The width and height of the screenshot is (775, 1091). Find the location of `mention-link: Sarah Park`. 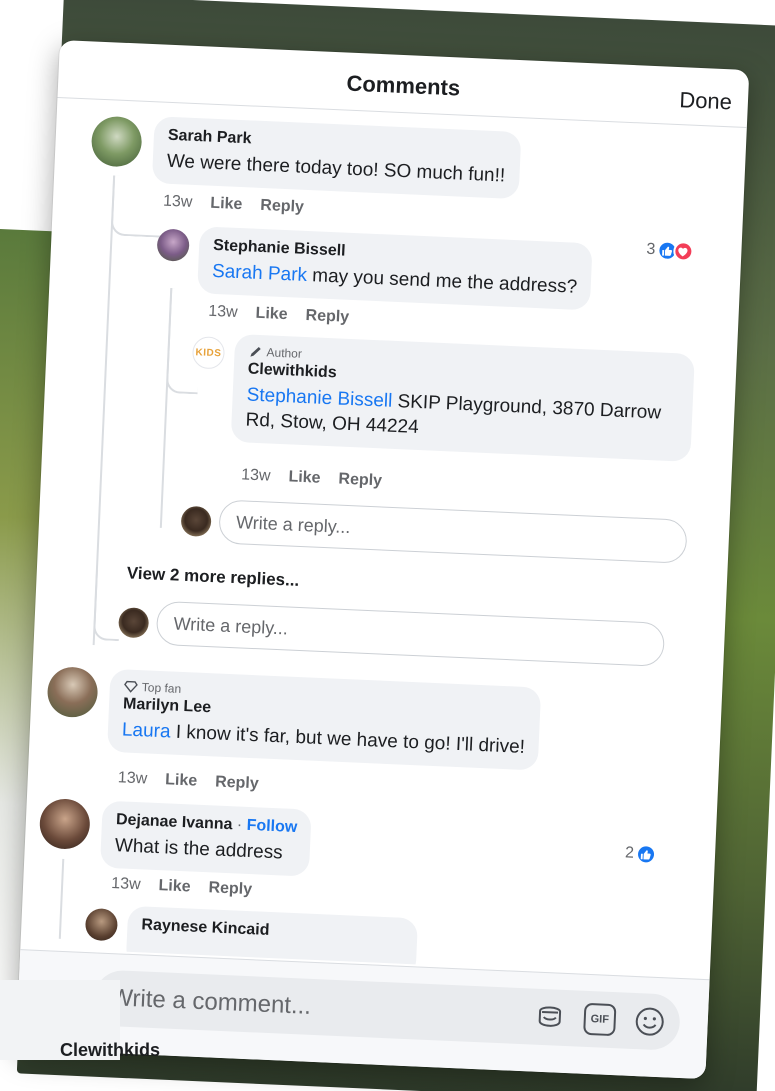

mention-link: Sarah Park is located at coordinates (260, 273).